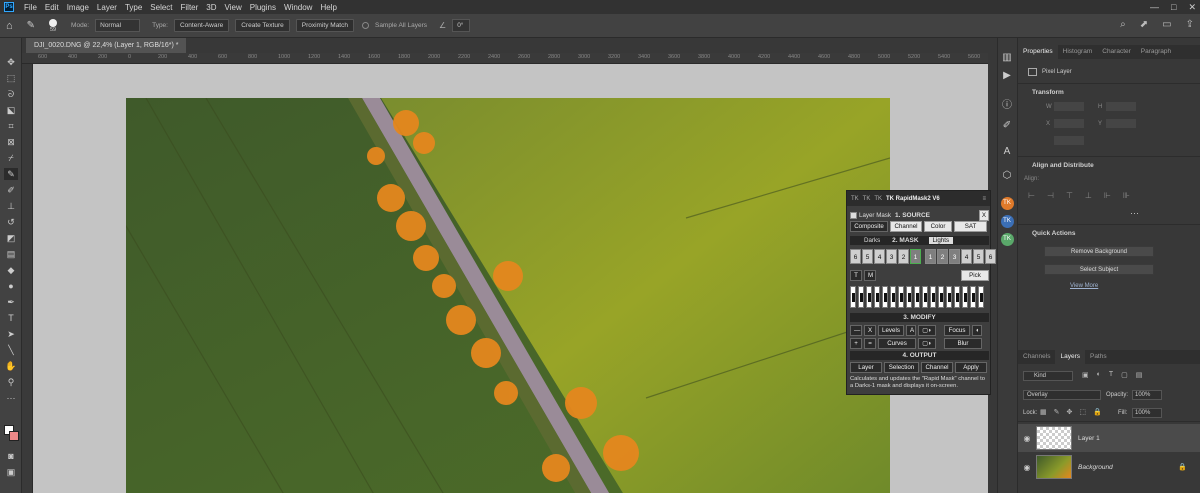  What do you see at coordinates (11, 472) in the screenshot?
I see `screen-mode-icon: ▣` at bounding box center [11, 472].